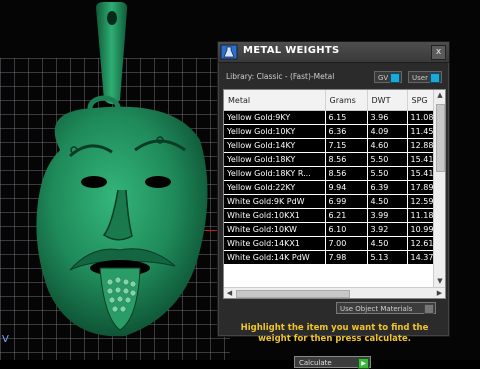 The width and height of the screenshot is (480, 369). I want to click on table-cell: Yellow Gold:22KY, so click(275, 187).